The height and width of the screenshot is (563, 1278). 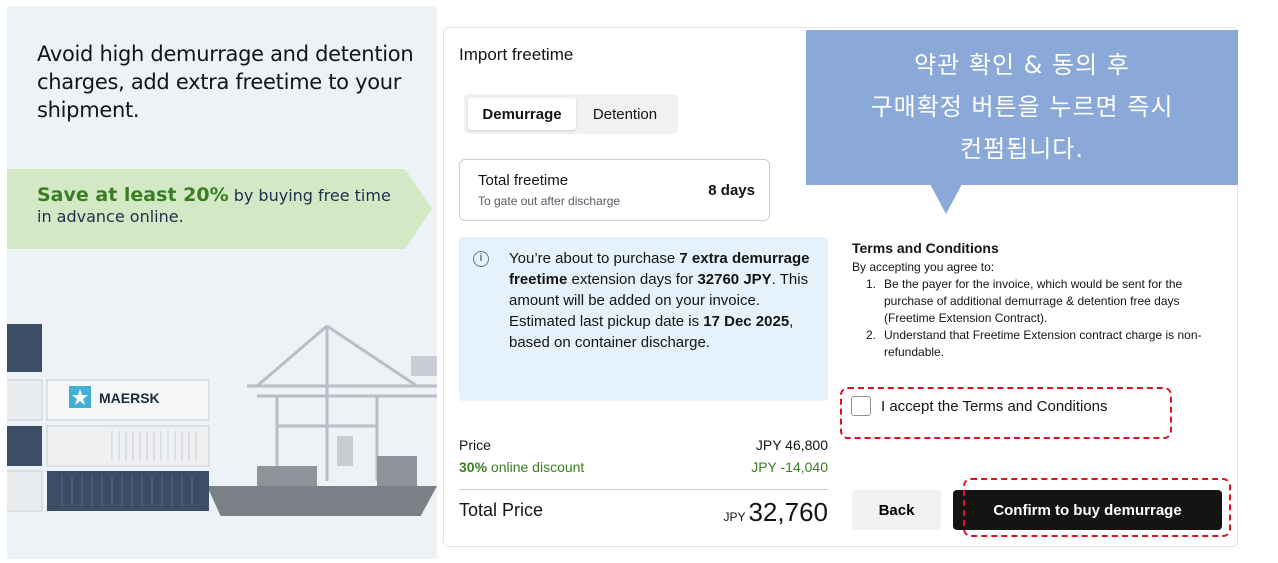 I want to click on maersk-logo-text: MAERSK, so click(x=129, y=398).